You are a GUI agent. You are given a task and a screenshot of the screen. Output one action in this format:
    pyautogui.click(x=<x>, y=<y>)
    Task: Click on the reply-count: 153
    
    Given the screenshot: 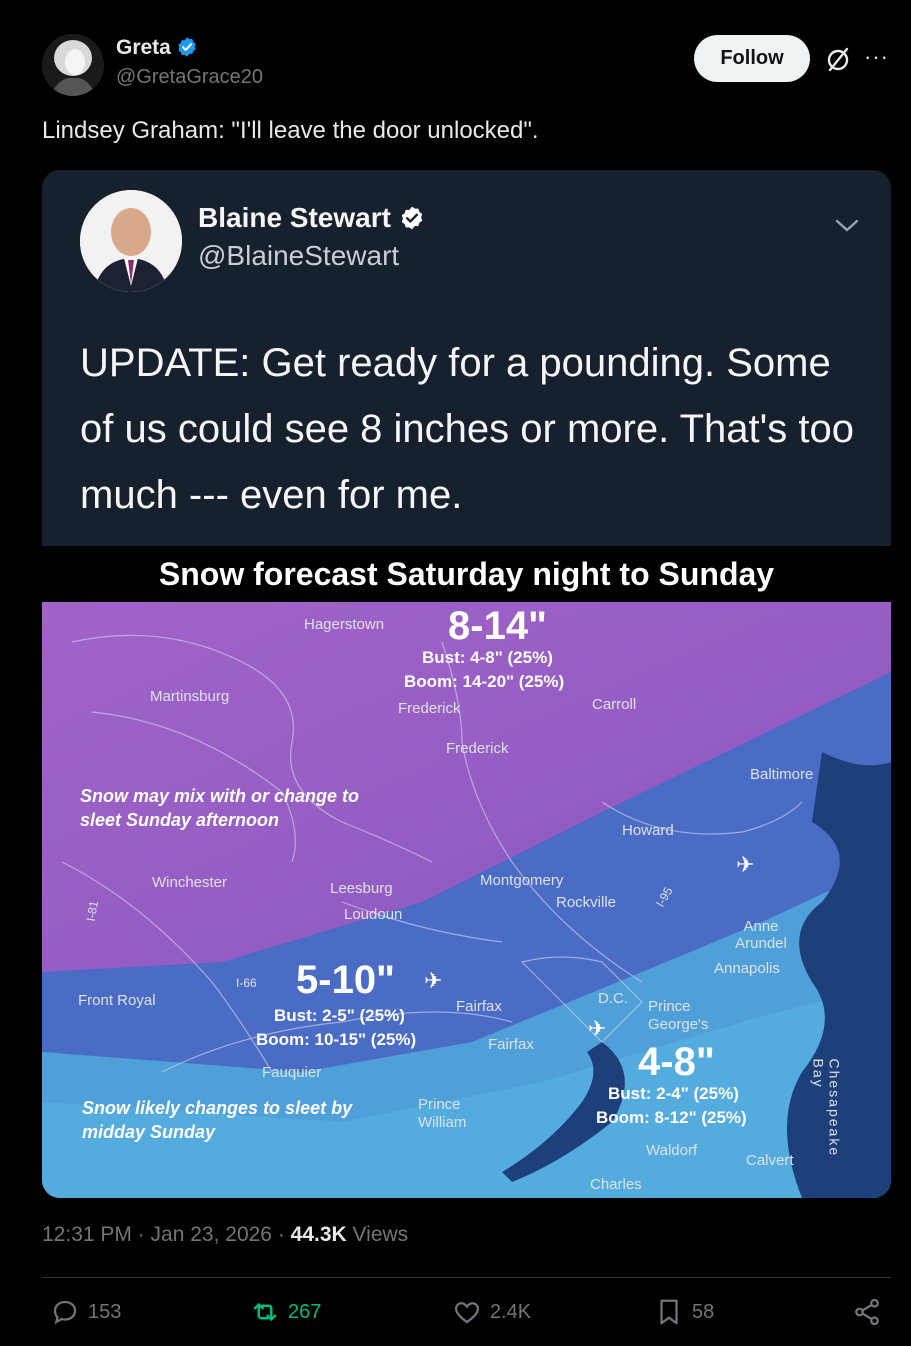 What is the action you would take?
    pyautogui.click(x=105, y=1311)
    